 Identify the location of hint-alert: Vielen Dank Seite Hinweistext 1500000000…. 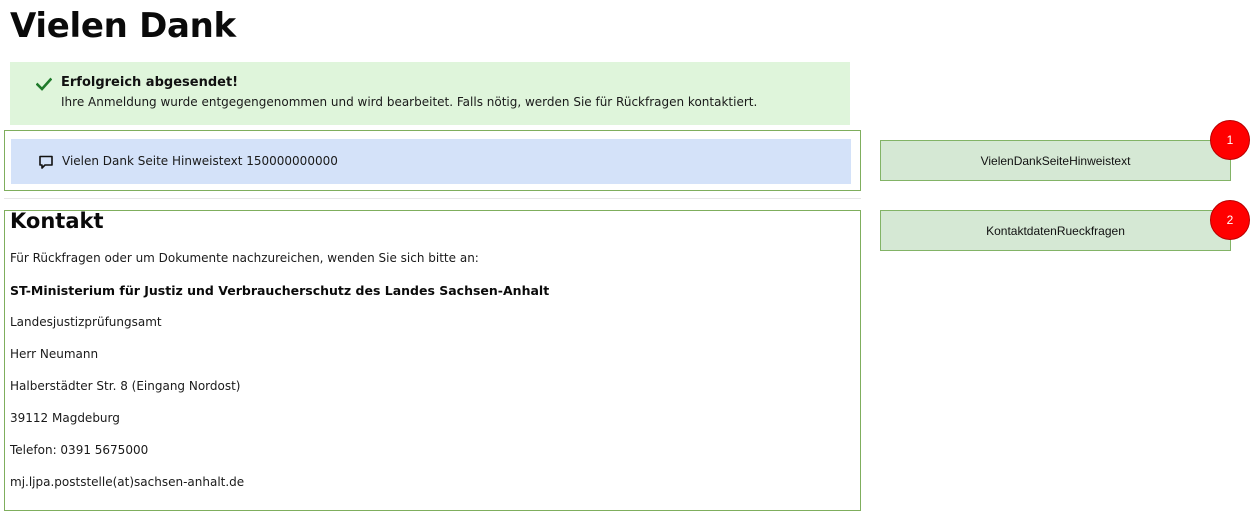
(431, 161).